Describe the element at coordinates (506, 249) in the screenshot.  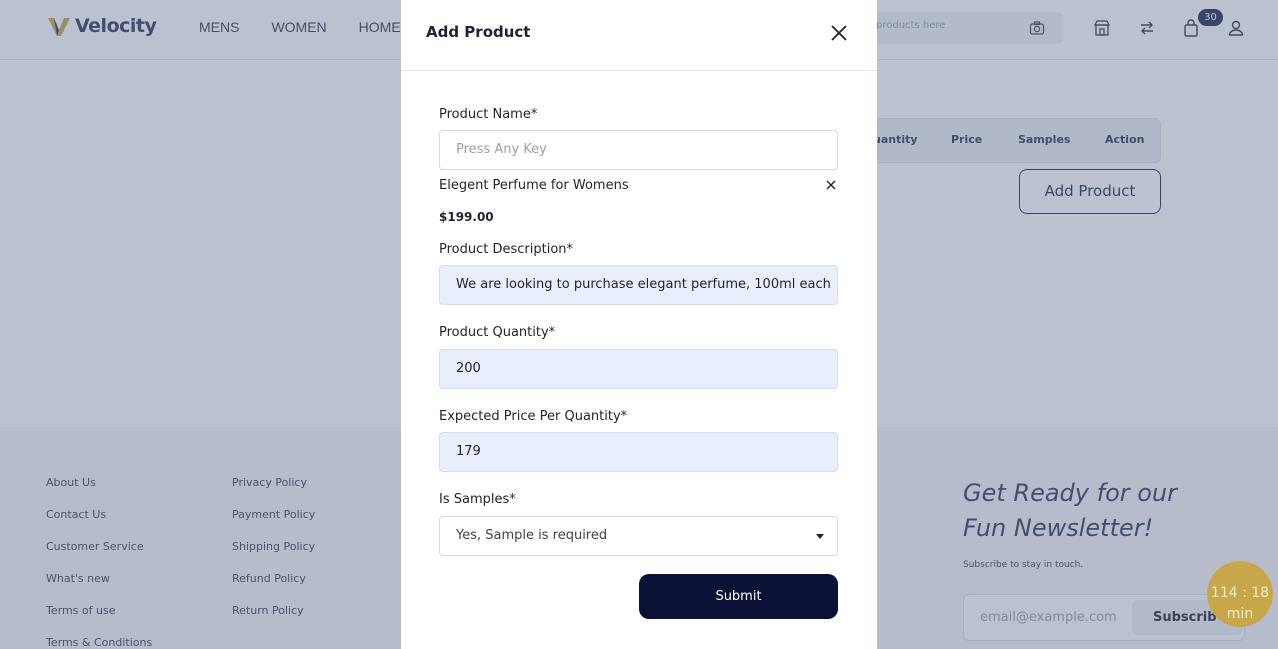
I see `description-label: Product Description*` at that location.